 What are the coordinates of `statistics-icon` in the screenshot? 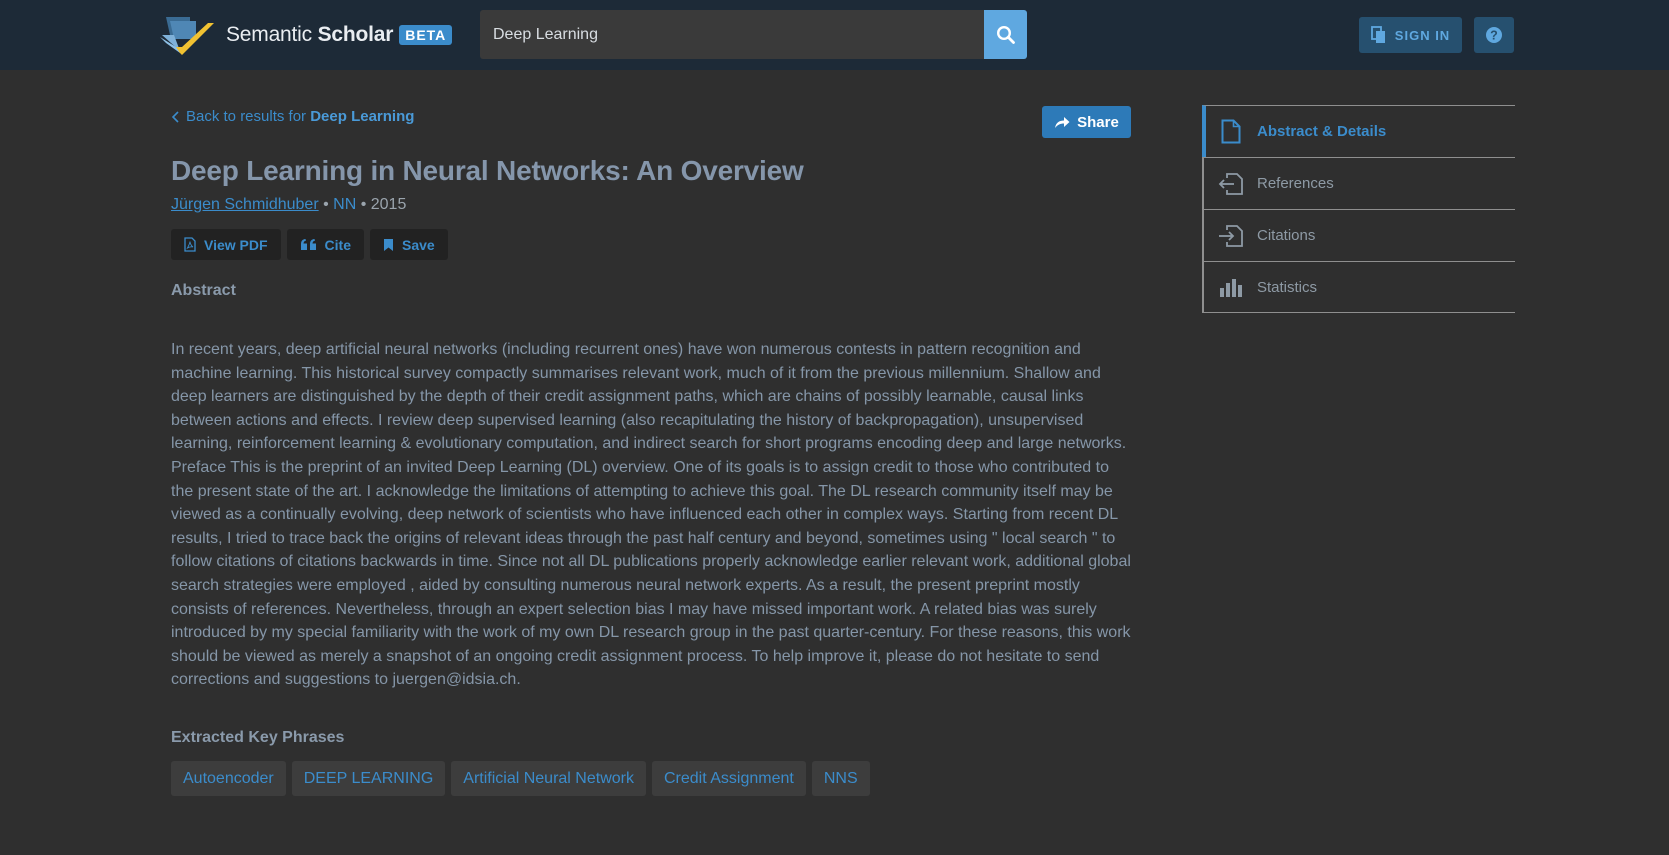 It's located at (1231, 287).